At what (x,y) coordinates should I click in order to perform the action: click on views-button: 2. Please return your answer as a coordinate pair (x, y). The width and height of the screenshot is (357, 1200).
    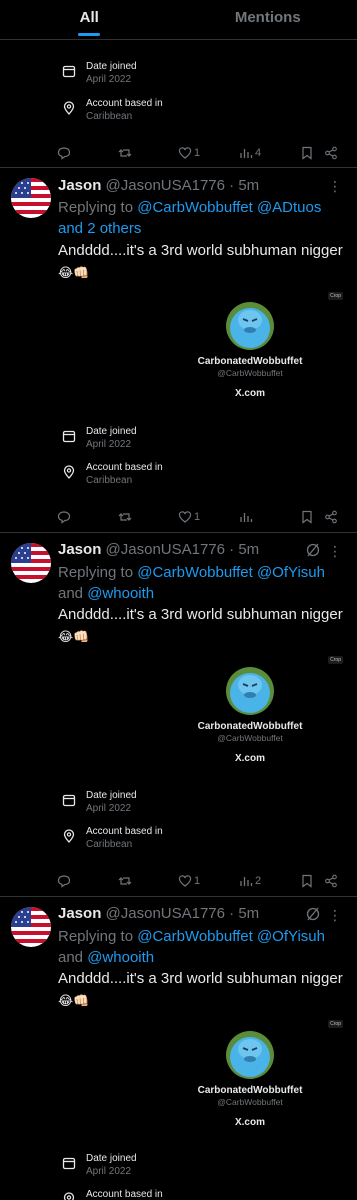
    Looking at the image, I should click on (250, 881).